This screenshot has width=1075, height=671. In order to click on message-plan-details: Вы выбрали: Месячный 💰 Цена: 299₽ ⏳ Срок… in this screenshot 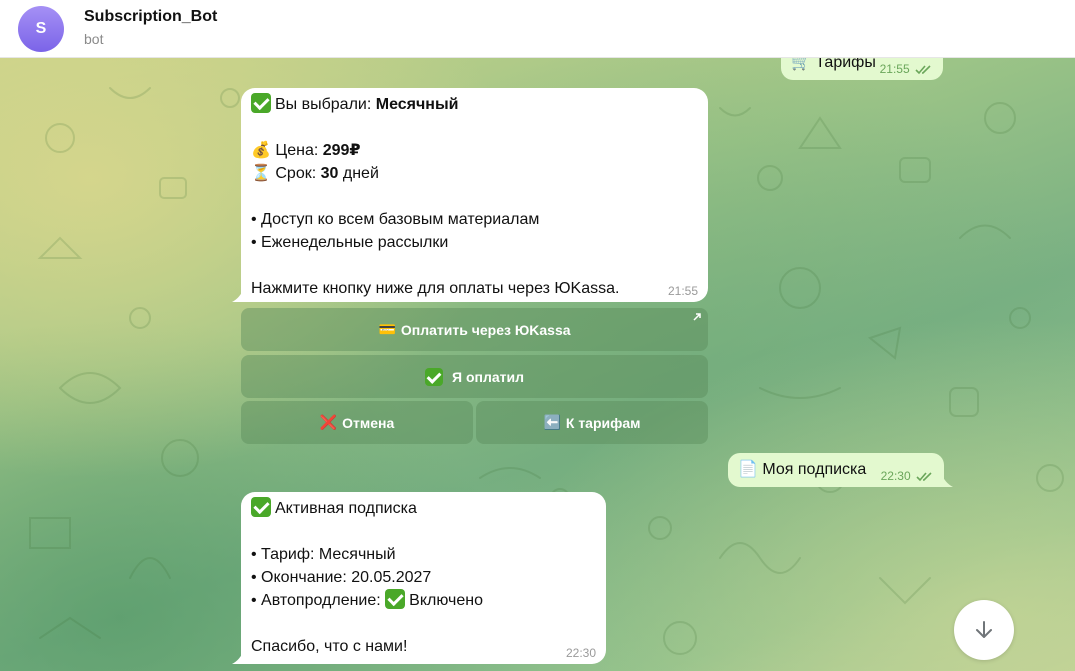, I will do `click(470, 195)`.